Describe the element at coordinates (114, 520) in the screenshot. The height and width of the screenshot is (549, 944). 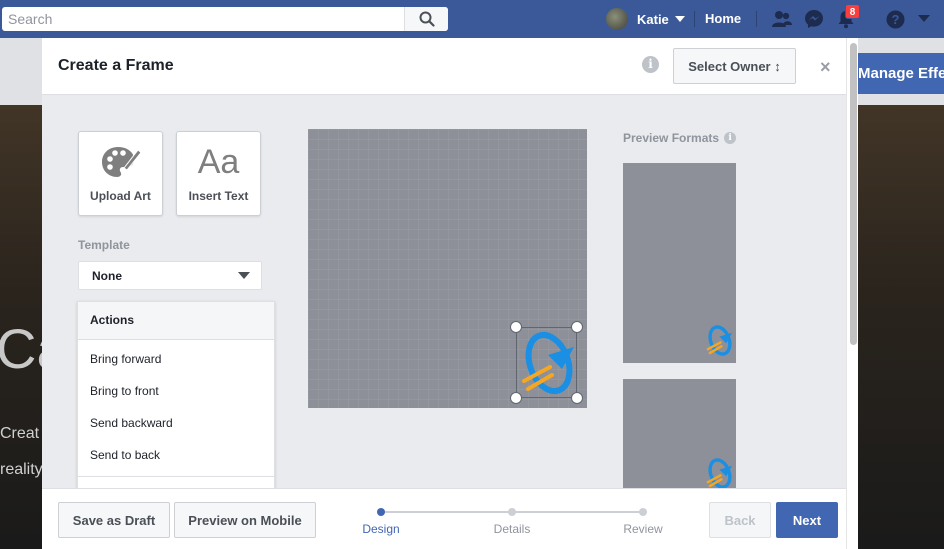
I see `save-as-draft-button: Save as Draft` at that location.